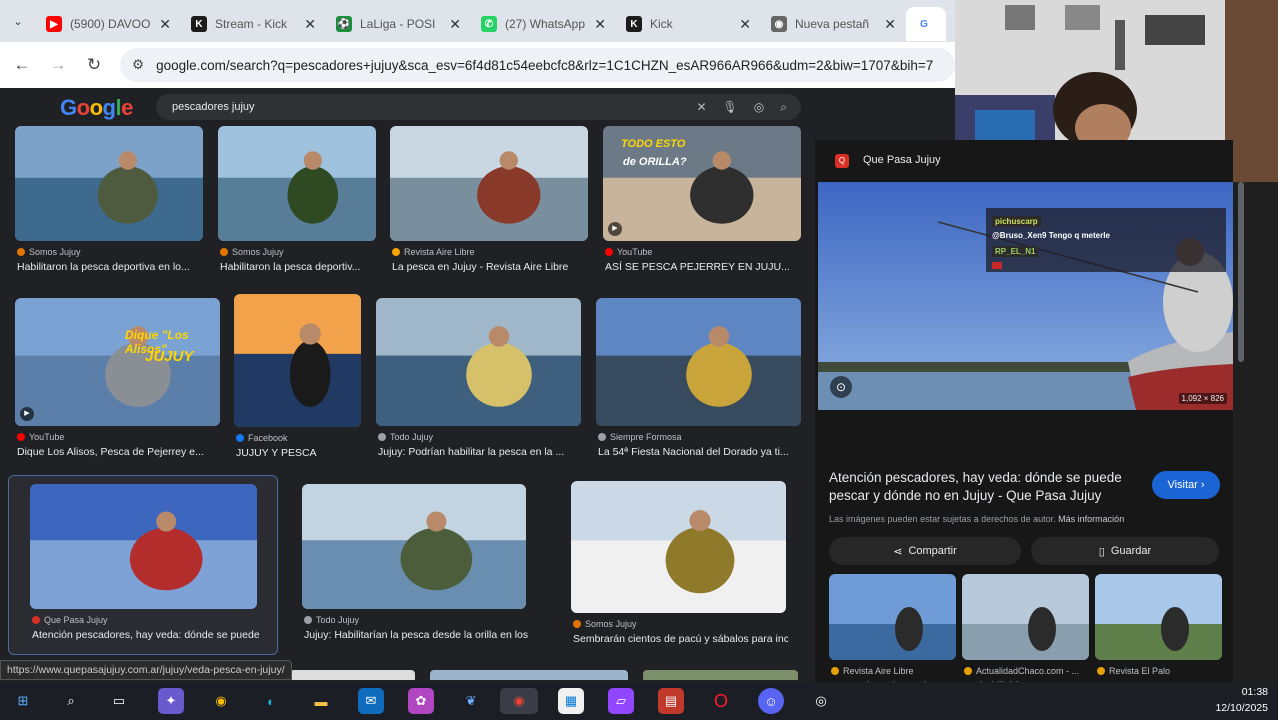 The height and width of the screenshot is (720, 1278). Describe the element at coordinates (1125, 551) in the screenshot. I see `save-button: ▯ Guardar` at that location.